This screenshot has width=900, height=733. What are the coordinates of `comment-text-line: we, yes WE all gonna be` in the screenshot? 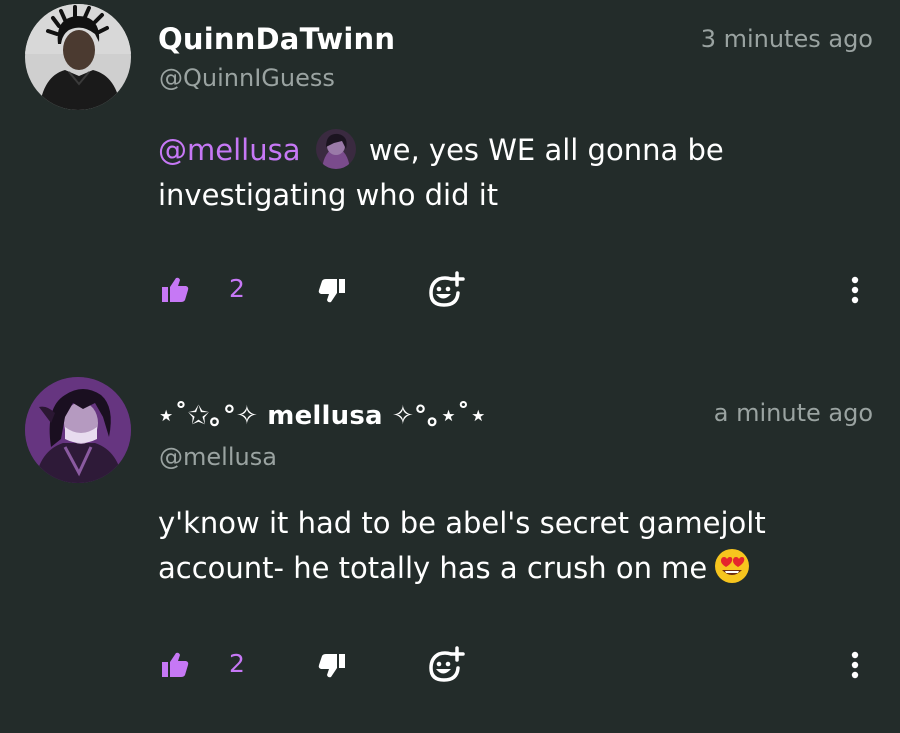 It's located at (546, 150).